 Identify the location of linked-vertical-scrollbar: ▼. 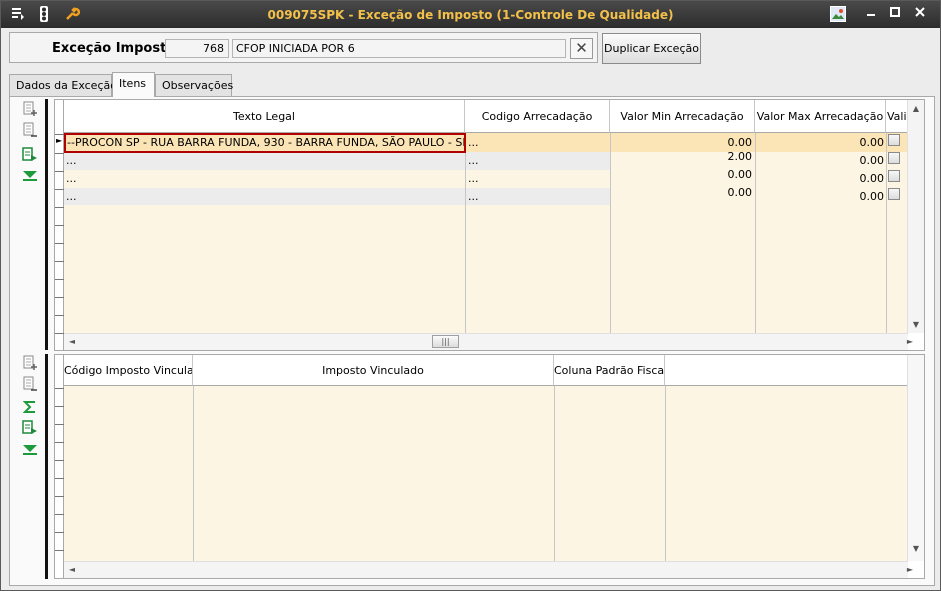
(915, 458).